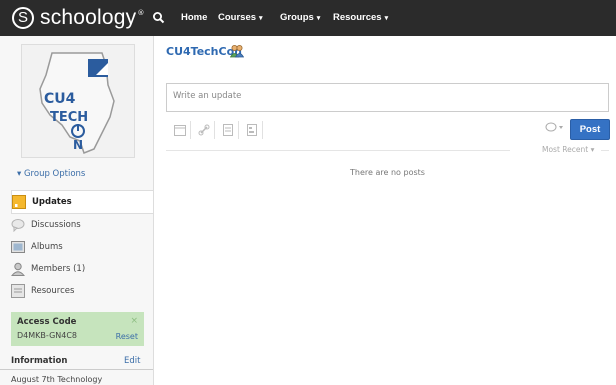 The height and width of the screenshot is (385, 616). What do you see at coordinates (69, 117) in the screenshot?
I see `svg-text: TECH` at bounding box center [69, 117].